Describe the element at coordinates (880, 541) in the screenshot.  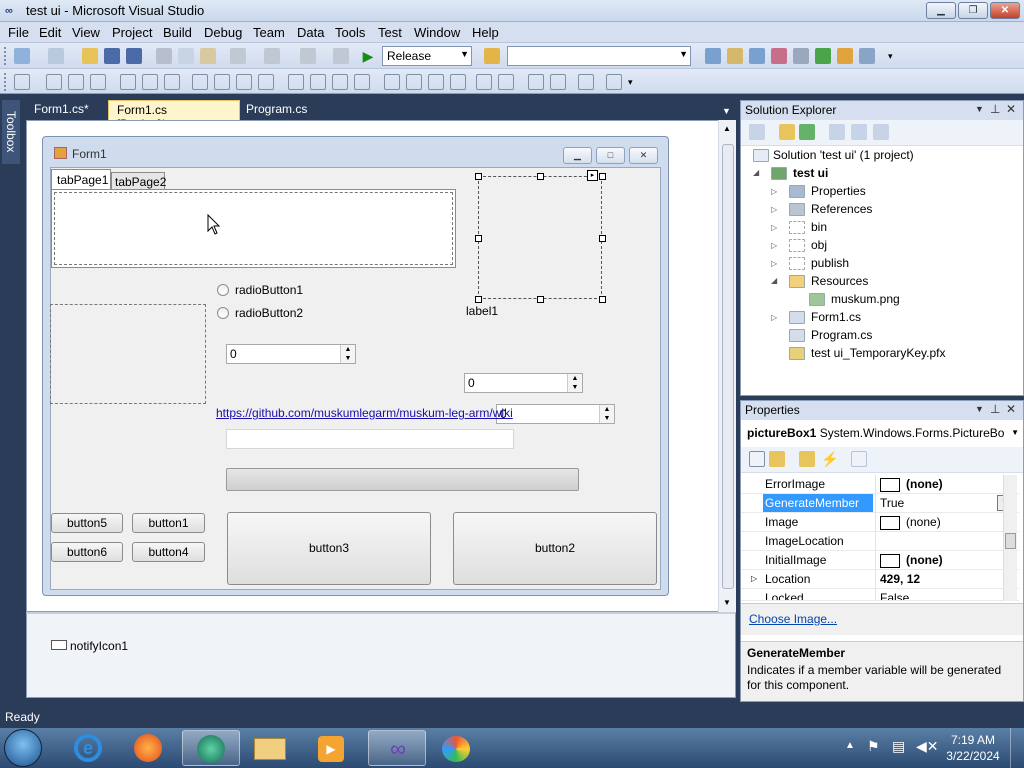
I see `prop-row: ImageLocation` at that location.